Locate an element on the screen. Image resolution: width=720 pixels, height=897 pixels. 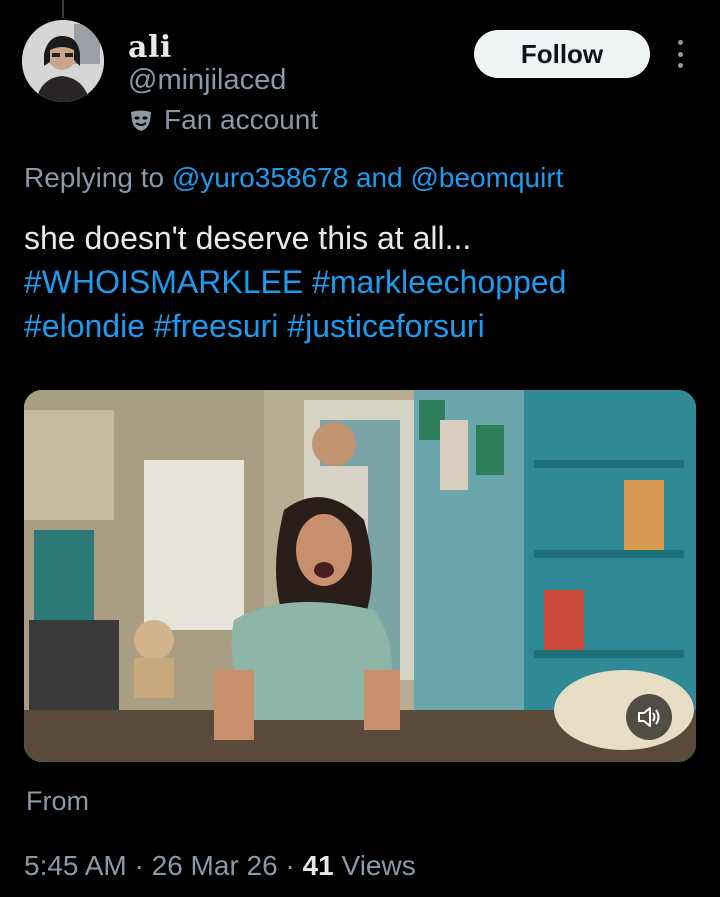
account-label: Fan account is located at coordinates (223, 120).